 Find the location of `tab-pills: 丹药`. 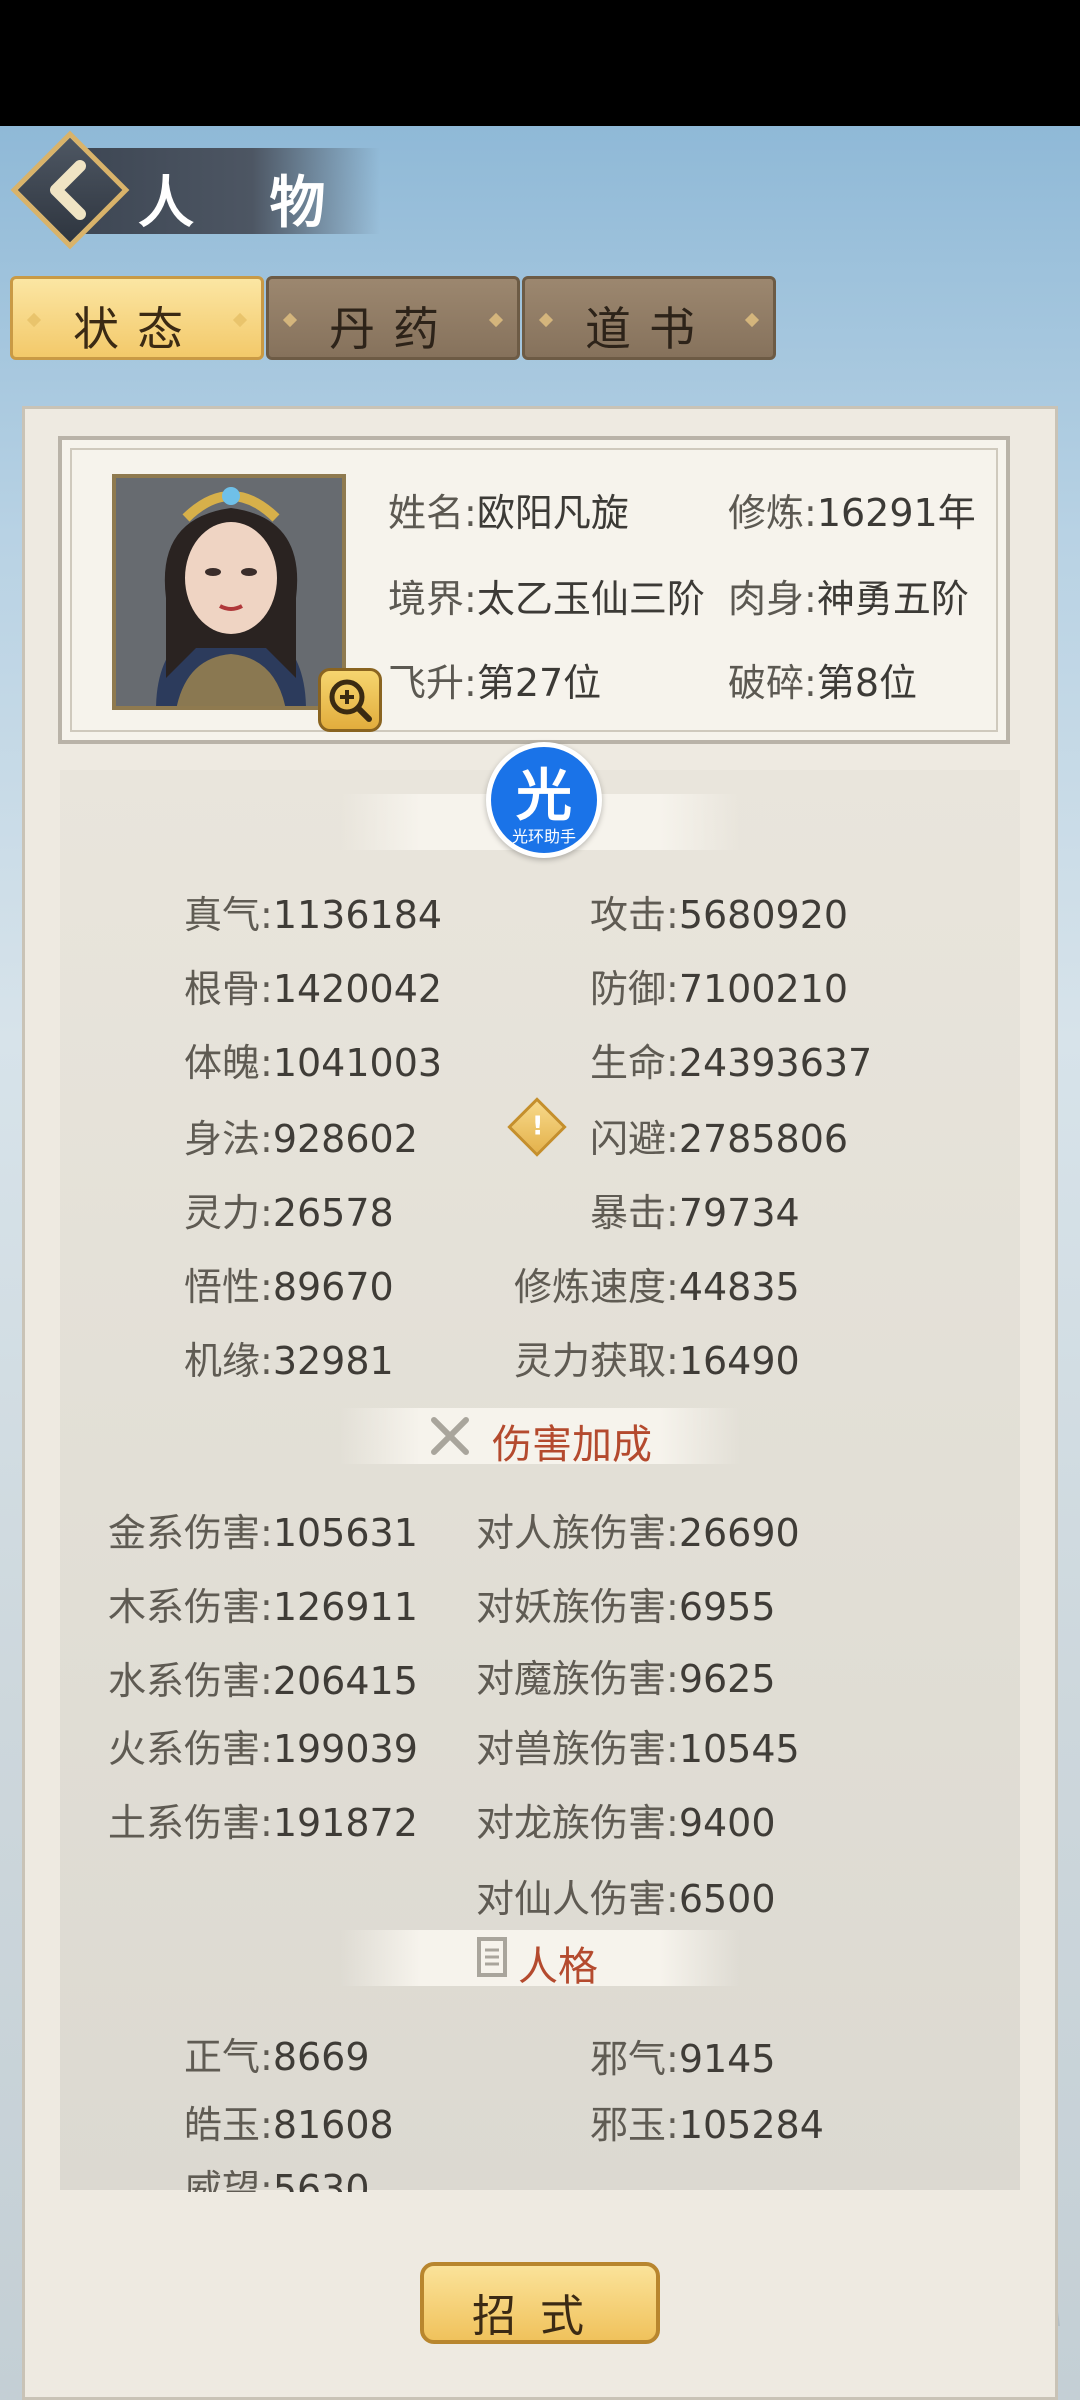

tab-pills: 丹药 is located at coordinates (393, 318).